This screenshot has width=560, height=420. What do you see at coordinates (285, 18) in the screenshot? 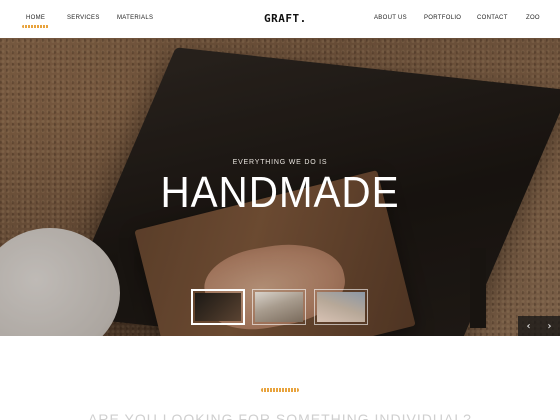
I see `site-logo: GRAFT.` at bounding box center [285, 18].